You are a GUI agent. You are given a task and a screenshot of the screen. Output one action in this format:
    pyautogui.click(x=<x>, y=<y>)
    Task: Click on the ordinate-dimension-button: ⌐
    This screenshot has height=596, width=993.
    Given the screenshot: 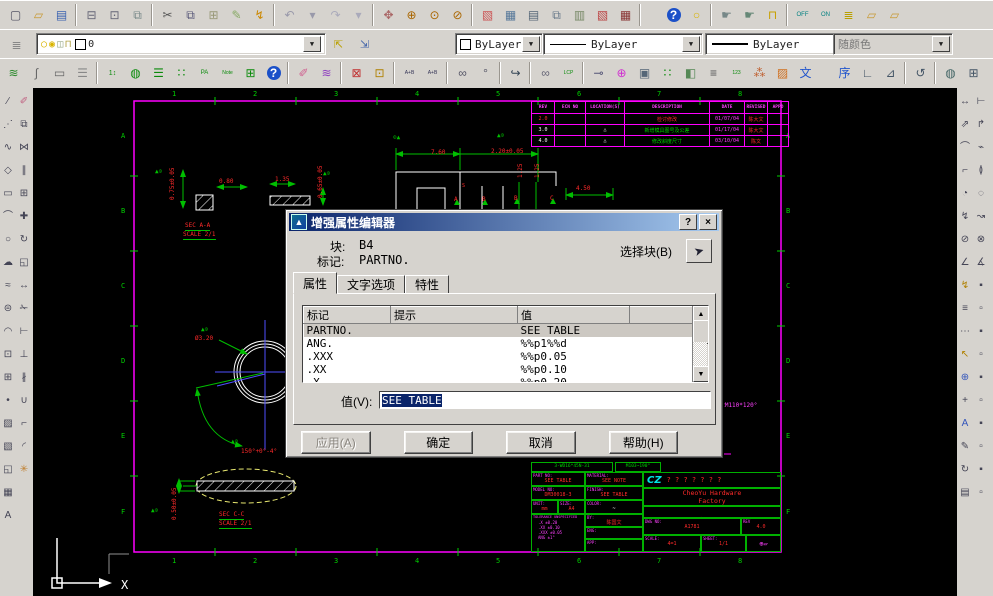 What is the action you would take?
    pyautogui.click(x=965, y=170)
    